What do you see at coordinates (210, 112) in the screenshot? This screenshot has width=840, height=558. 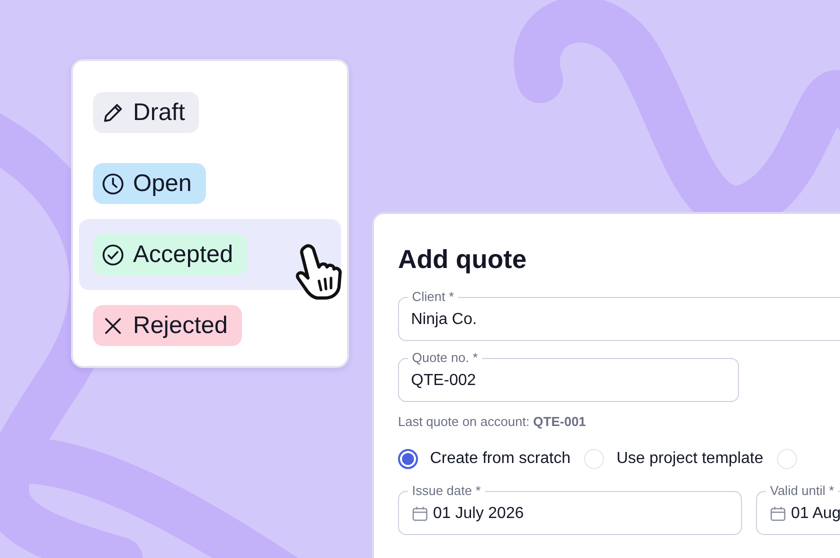 I see `status-option: Draft` at bounding box center [210, 112].